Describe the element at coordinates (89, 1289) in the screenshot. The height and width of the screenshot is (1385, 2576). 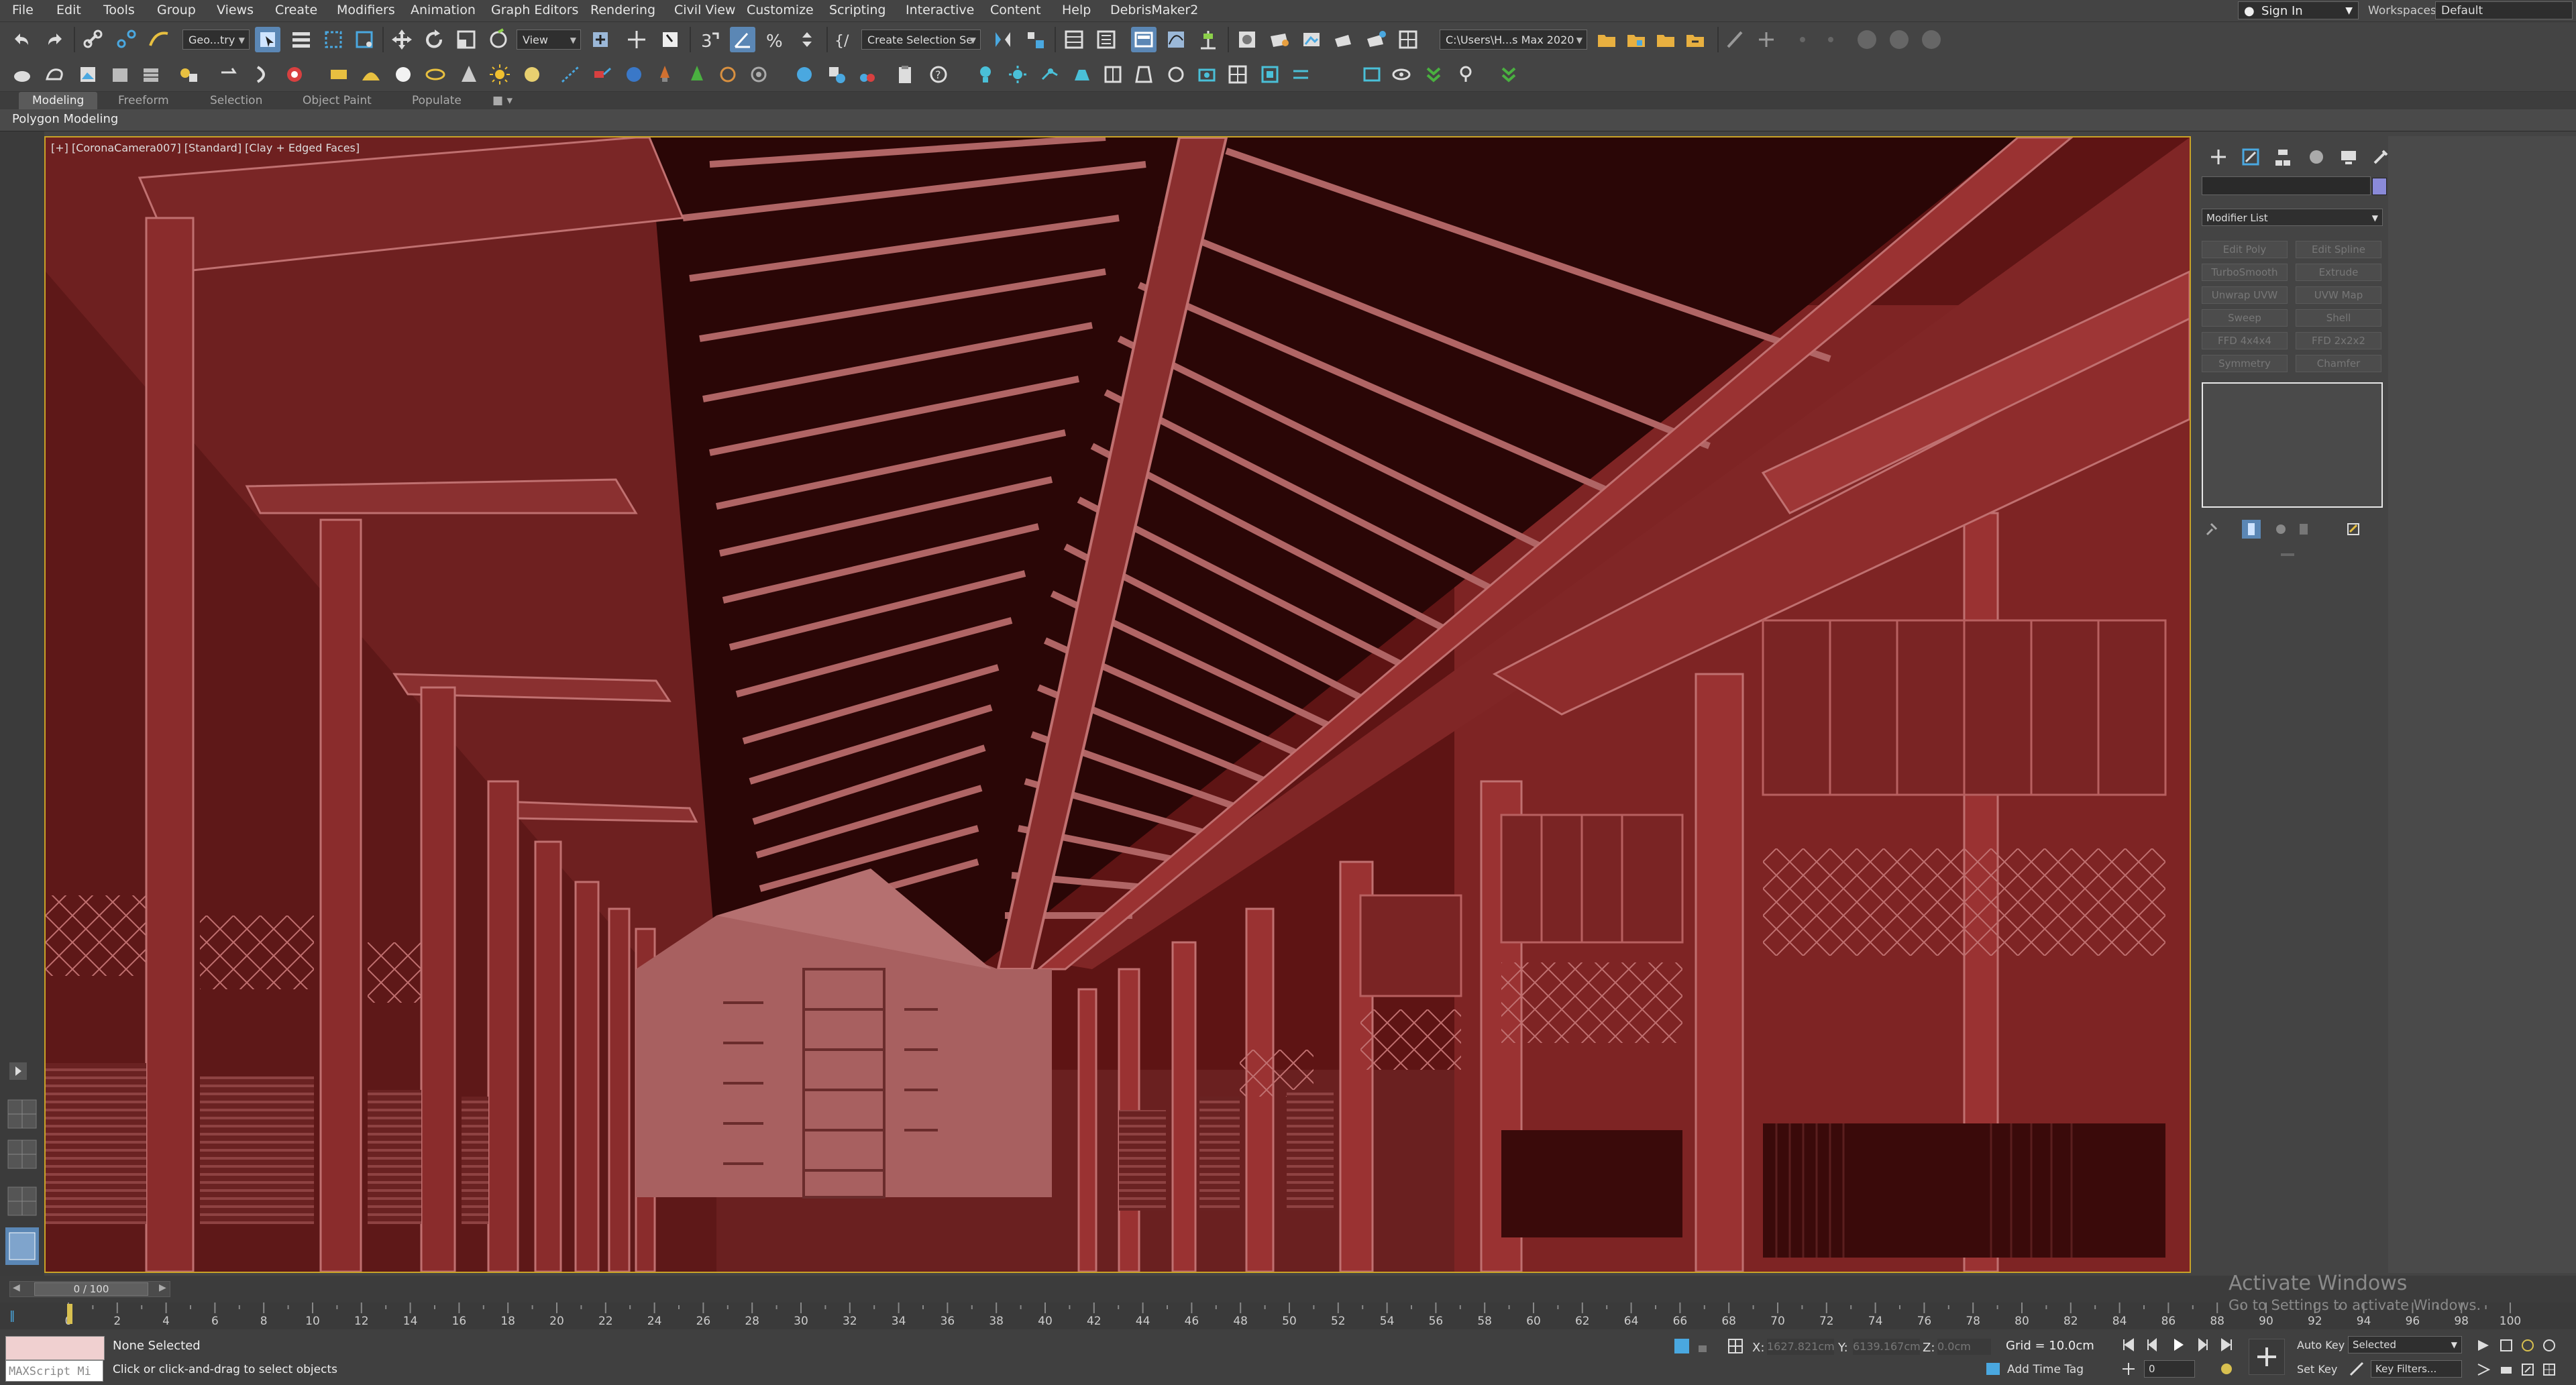
I see `time-slider-track: ◀ 0 / 100 ▶` at that location.